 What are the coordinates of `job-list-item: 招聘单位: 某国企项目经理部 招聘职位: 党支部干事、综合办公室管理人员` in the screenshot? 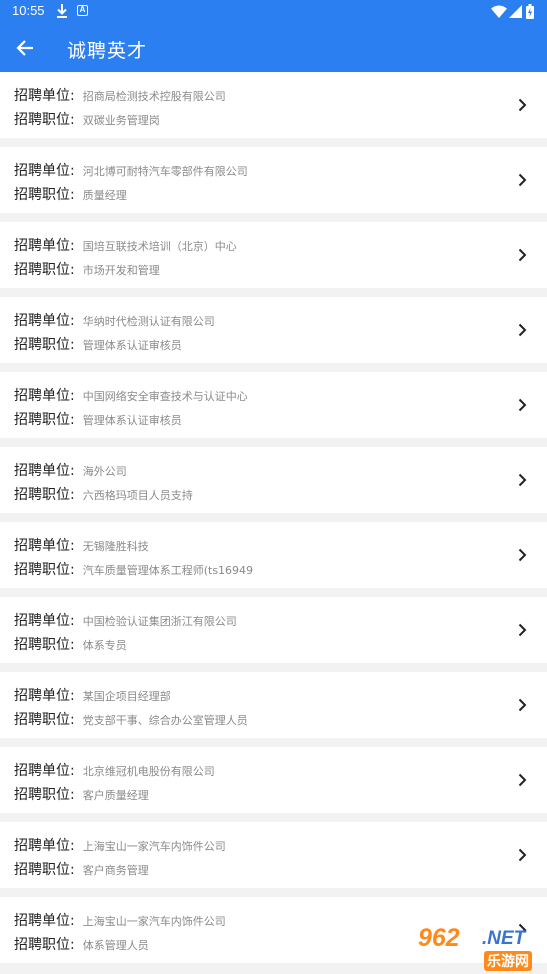 It's located at (273, 705).